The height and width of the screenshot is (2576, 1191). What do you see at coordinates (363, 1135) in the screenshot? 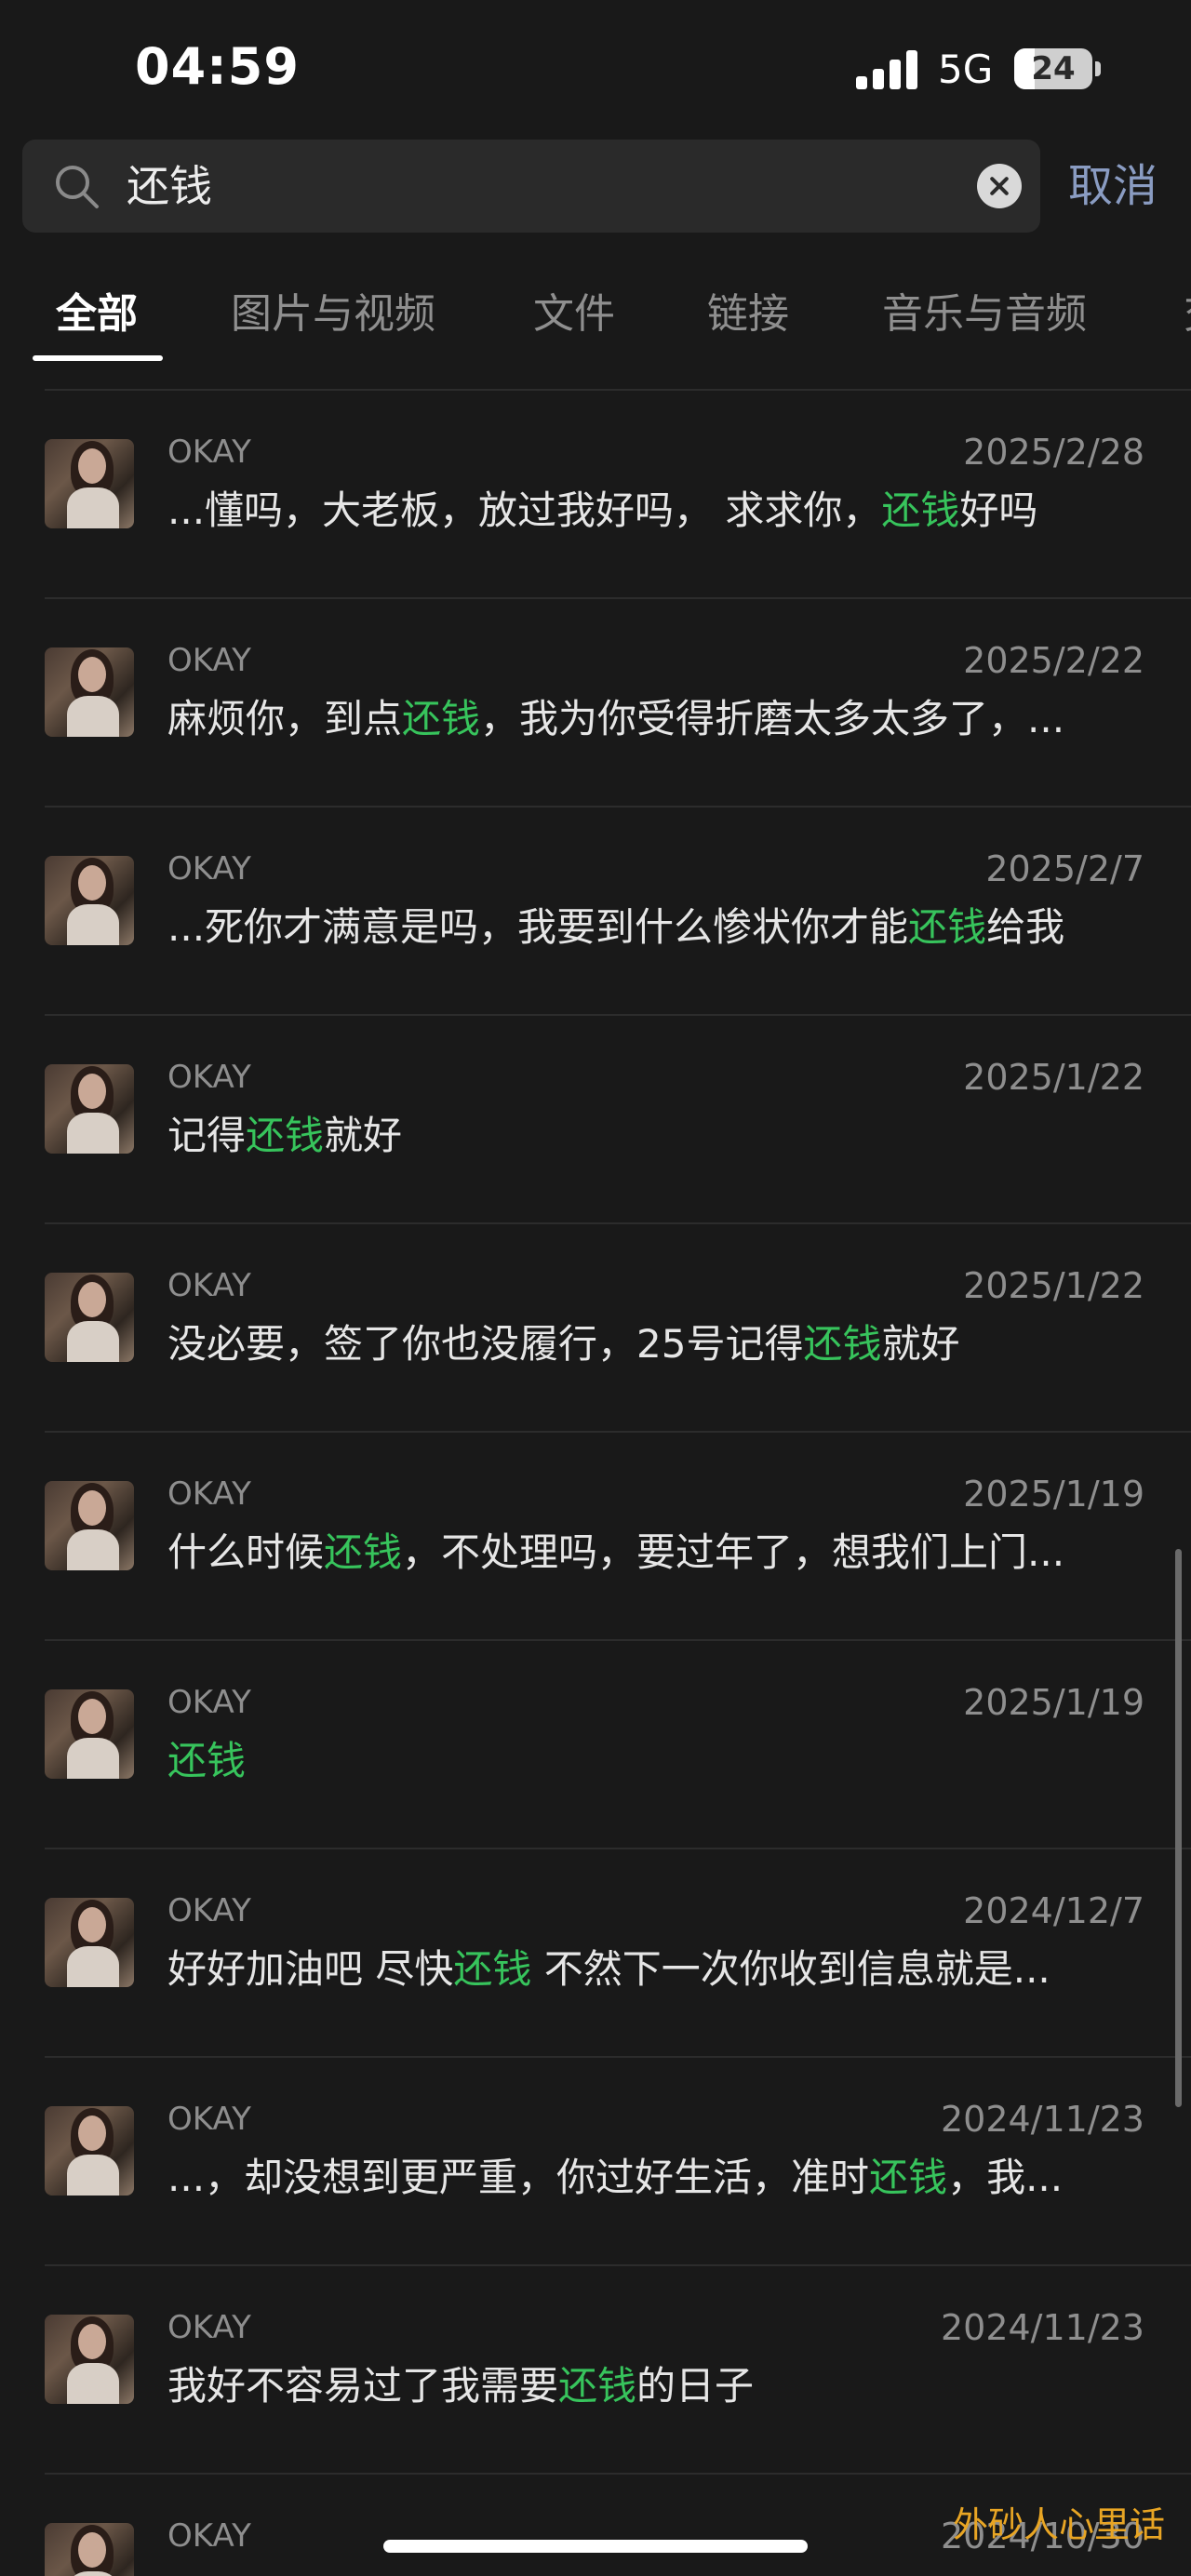
I see `snippet-text-after: 就好` at bounding box center [363, 1135].